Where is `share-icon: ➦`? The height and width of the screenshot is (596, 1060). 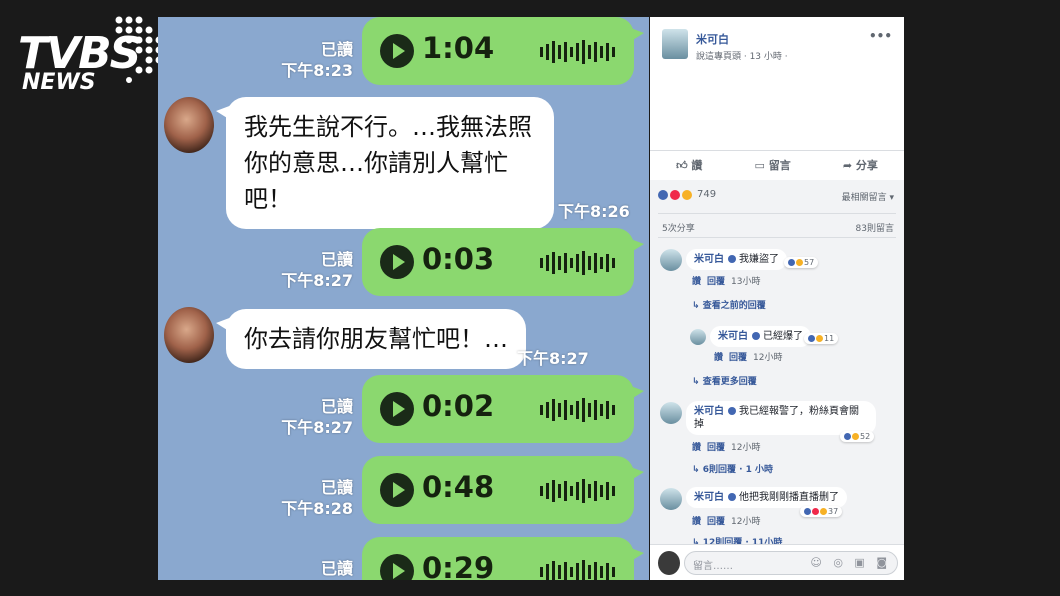
share-icon: ➦ is located at coordinates (849, 165).